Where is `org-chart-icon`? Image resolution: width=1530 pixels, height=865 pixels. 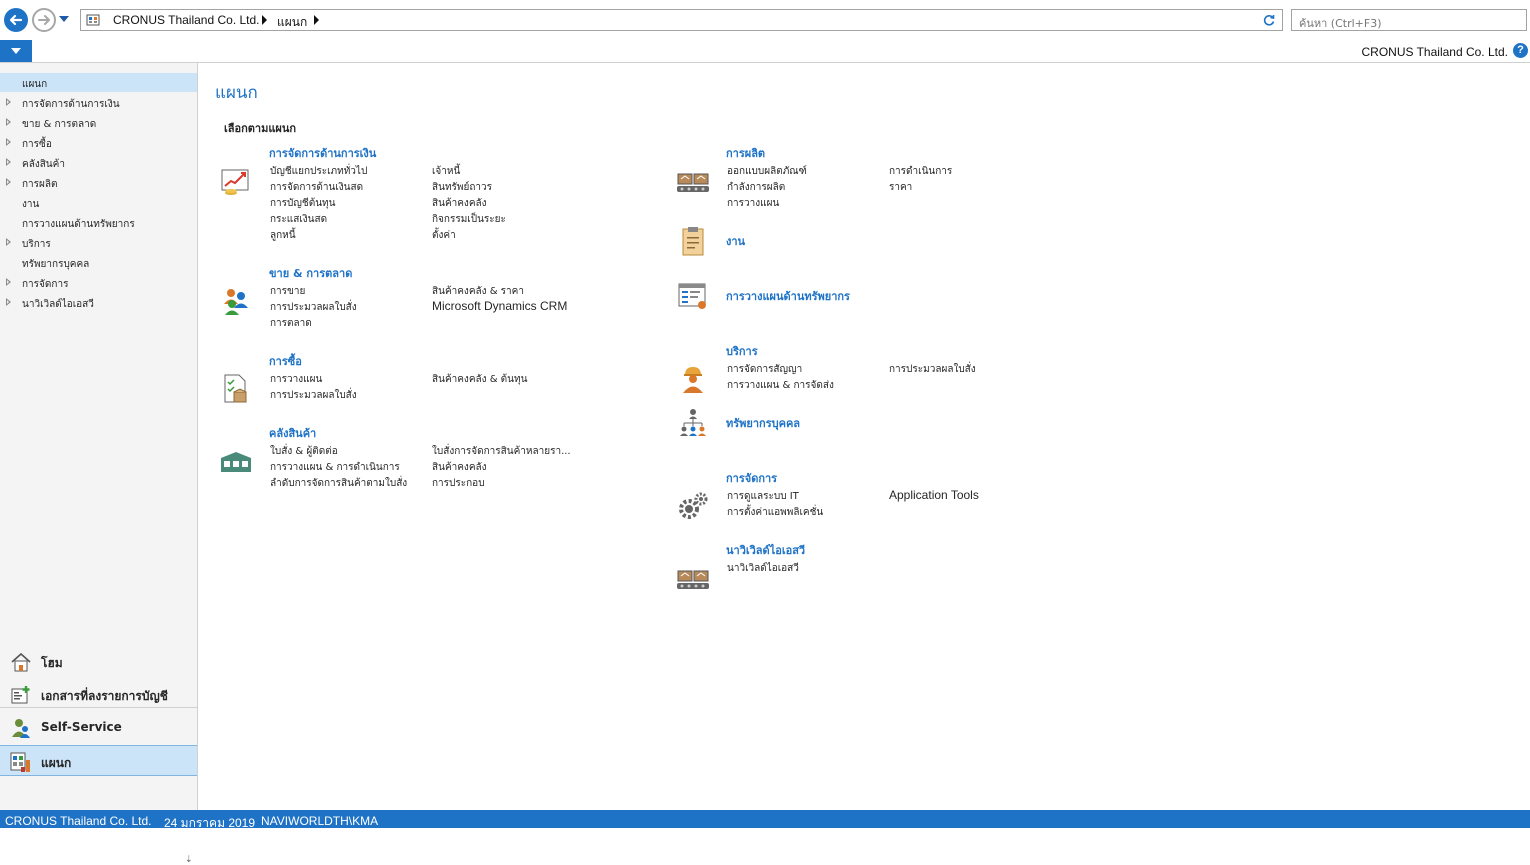
org-chart-icon is located at coordinates (693, 423).